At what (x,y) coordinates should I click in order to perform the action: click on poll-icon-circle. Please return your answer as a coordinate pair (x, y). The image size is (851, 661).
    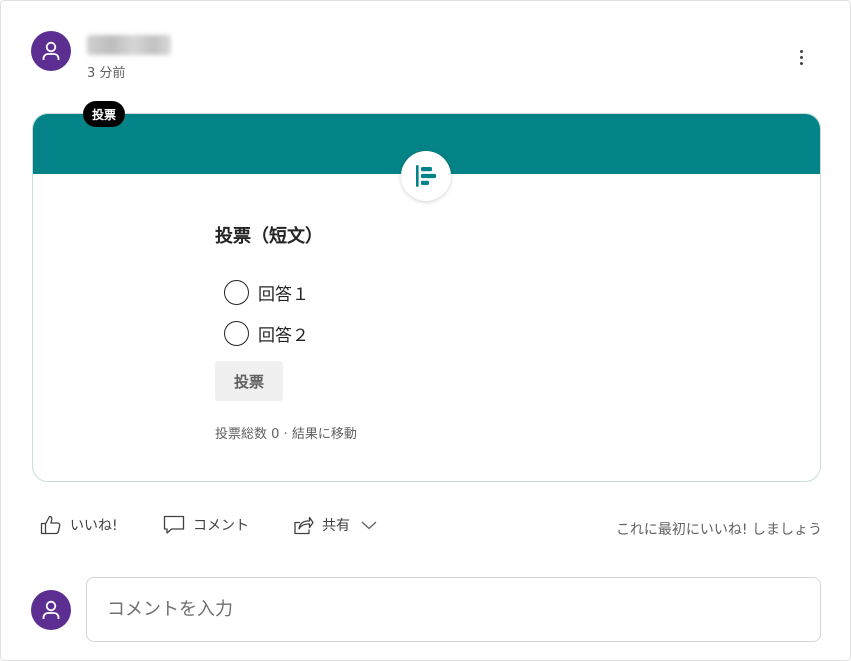
    Looking at the image, I should click on (426, 176).